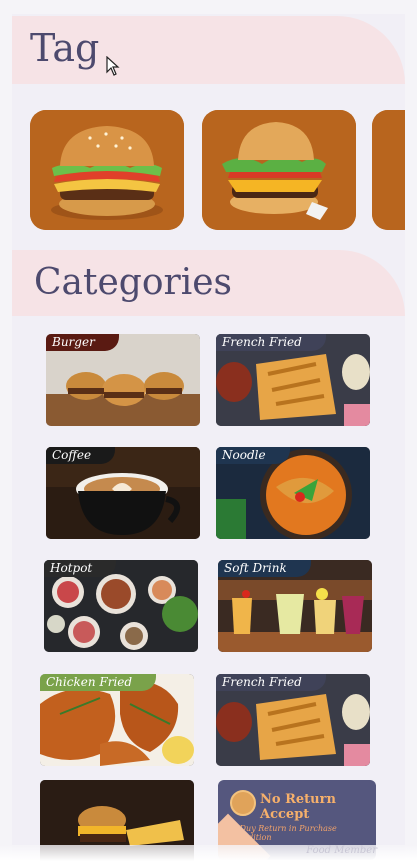 This screenshot has height=861, width=417. I want to click on tag-card-partial, so click(388, 170).